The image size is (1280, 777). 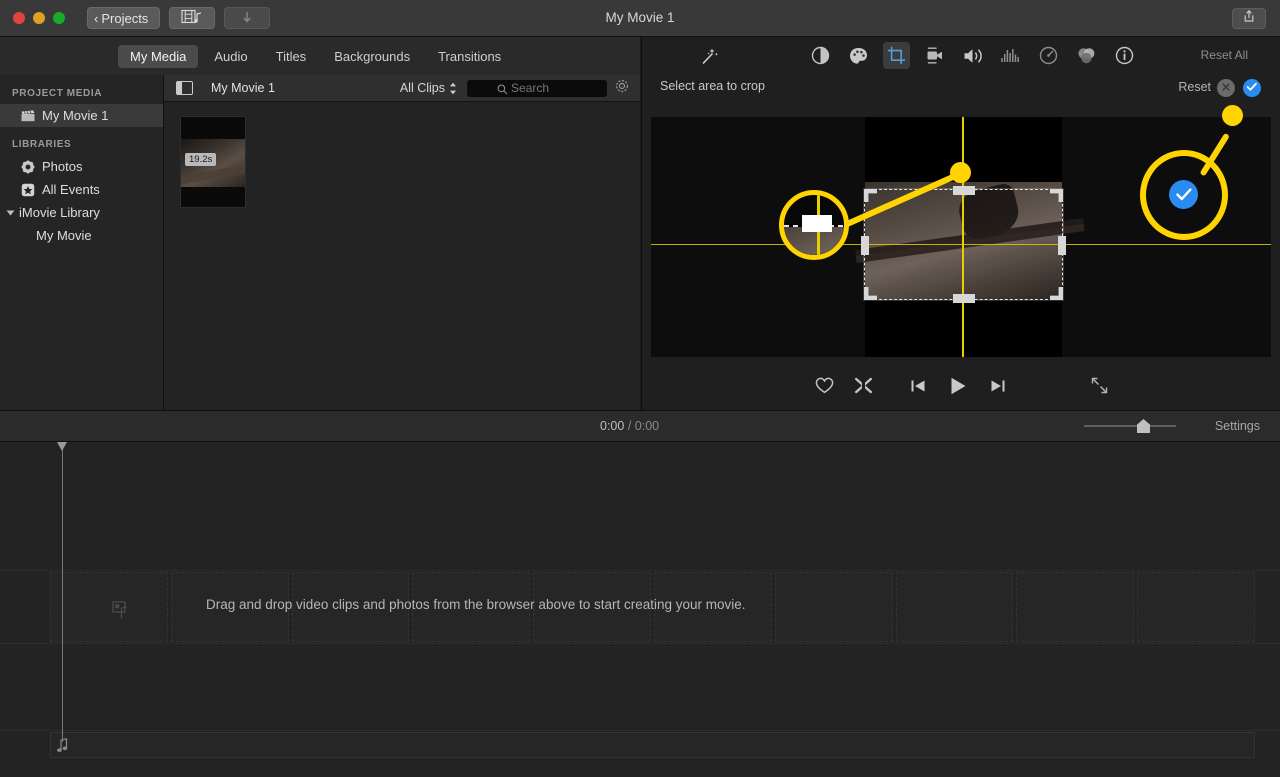 What do you see at coordinates (1224, 55) in the screenshot?
I see `reset-all-button: Reset All` at bounding box center [1224, 55].